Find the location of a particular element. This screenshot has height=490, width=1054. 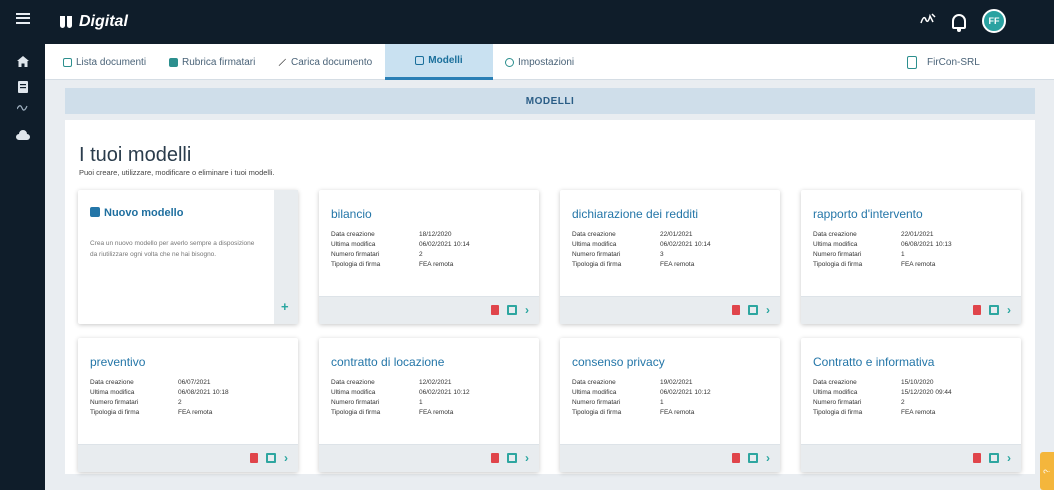

signers-value: 1 is located at coordinates (662, 402).